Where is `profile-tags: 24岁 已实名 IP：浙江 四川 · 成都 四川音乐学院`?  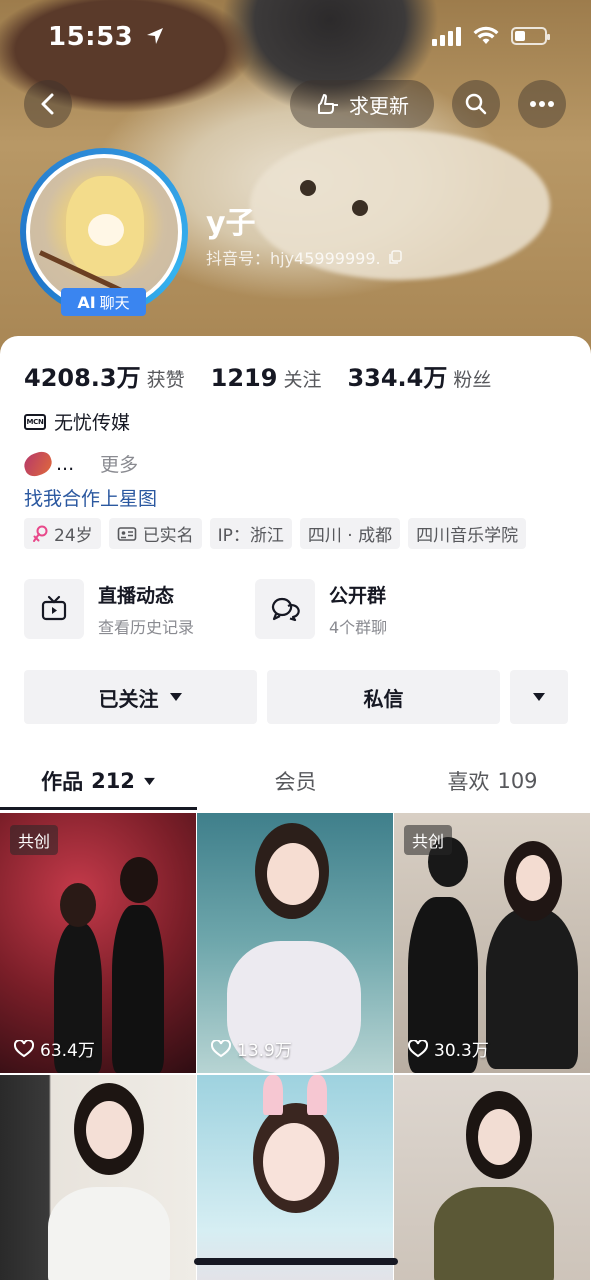 profile-tags: 24岁 已实名 IP：浙江 四川 · 成都 四川音乐学院 is located at coordinates (275, 533).